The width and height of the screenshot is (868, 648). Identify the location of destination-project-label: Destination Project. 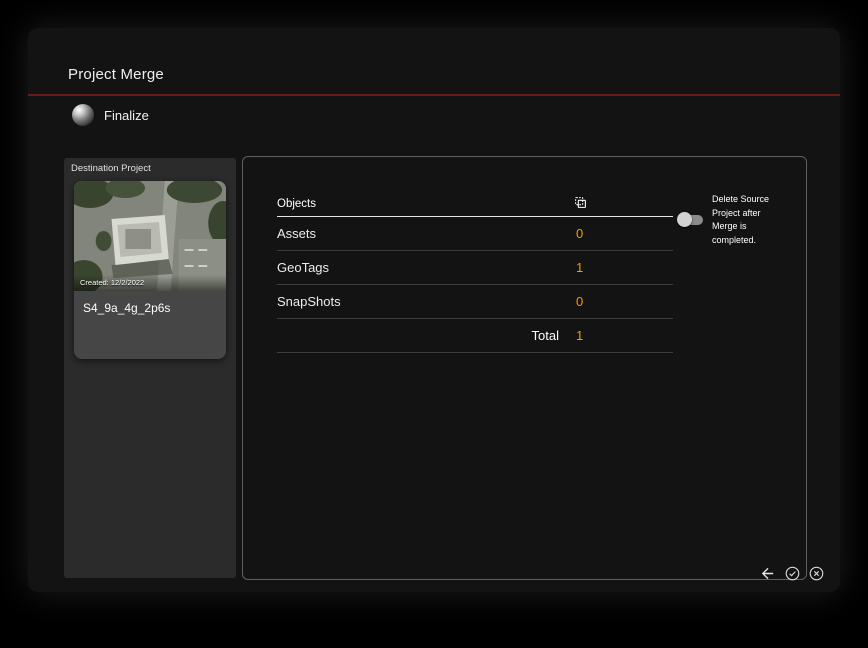
(111, 168).